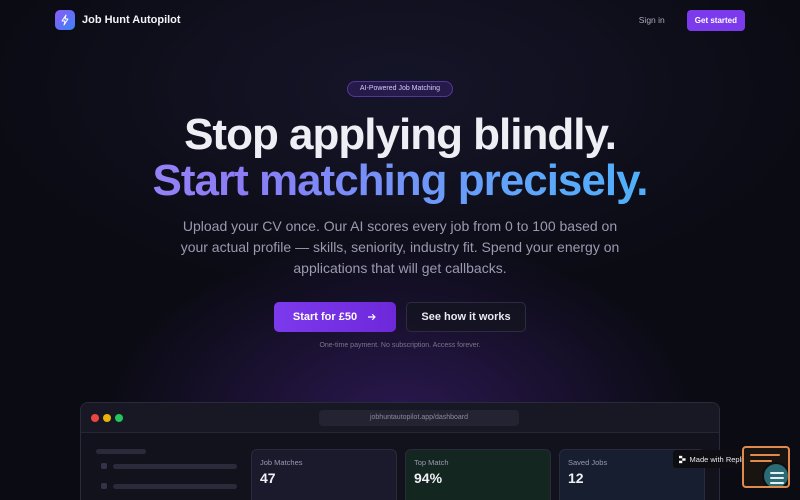 Image resolution: width=800 pixels, height=500 pixels. I want to click on sign-in-link: Sign in, so click(652, 20).